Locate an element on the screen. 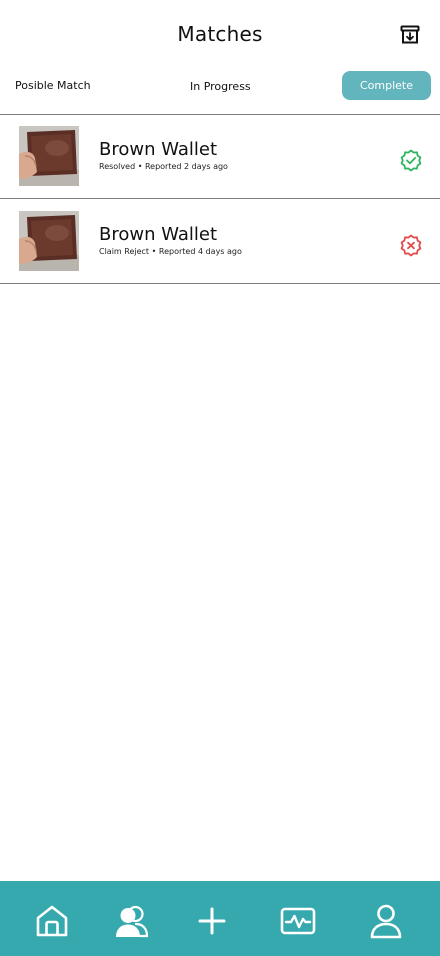 This screenshot has width=440, height=956. header: Matches is located at coordinates (220, 35).